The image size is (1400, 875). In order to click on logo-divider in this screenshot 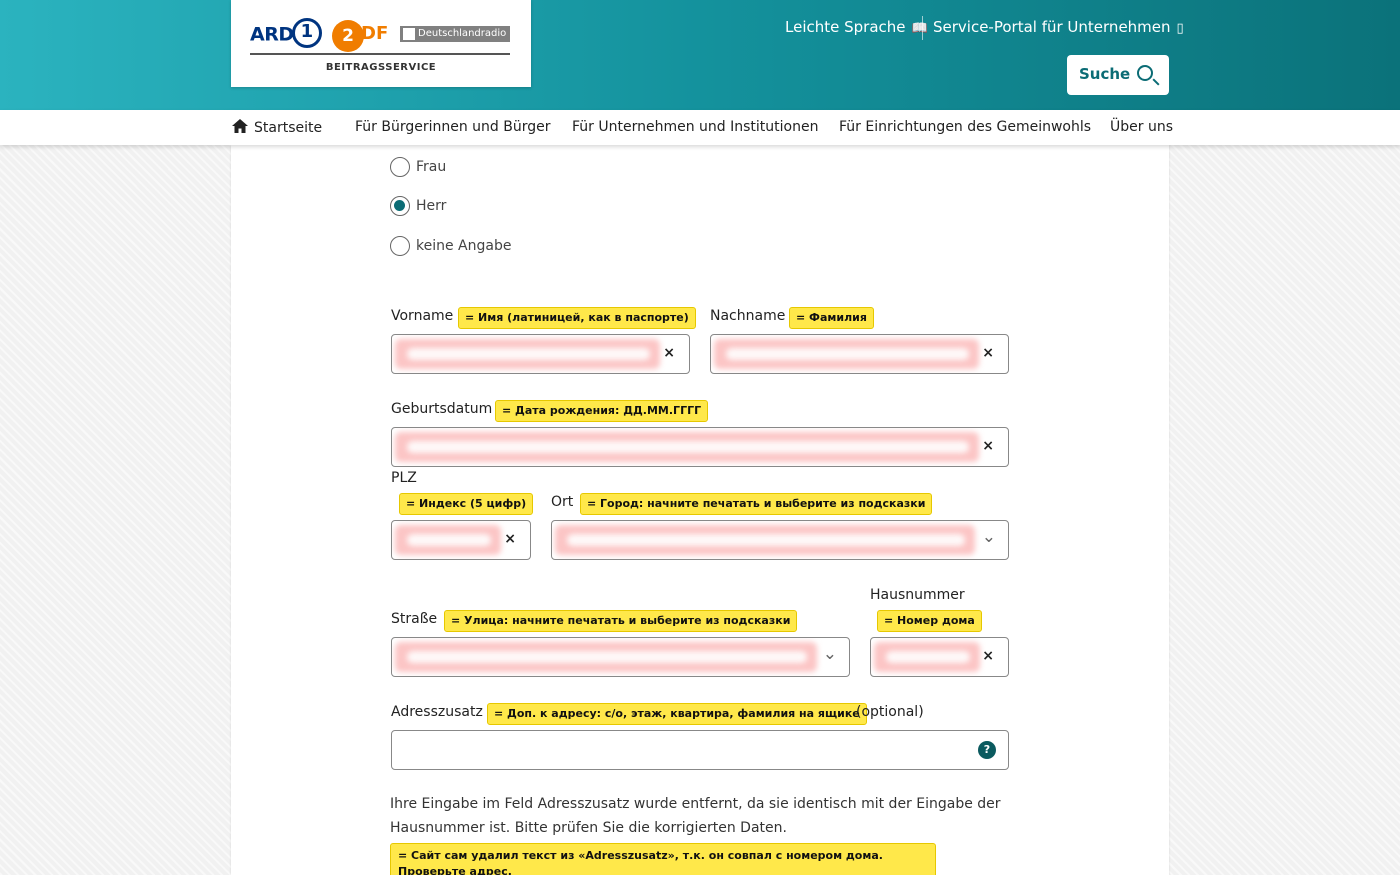, I will do `click(380, 54)`.